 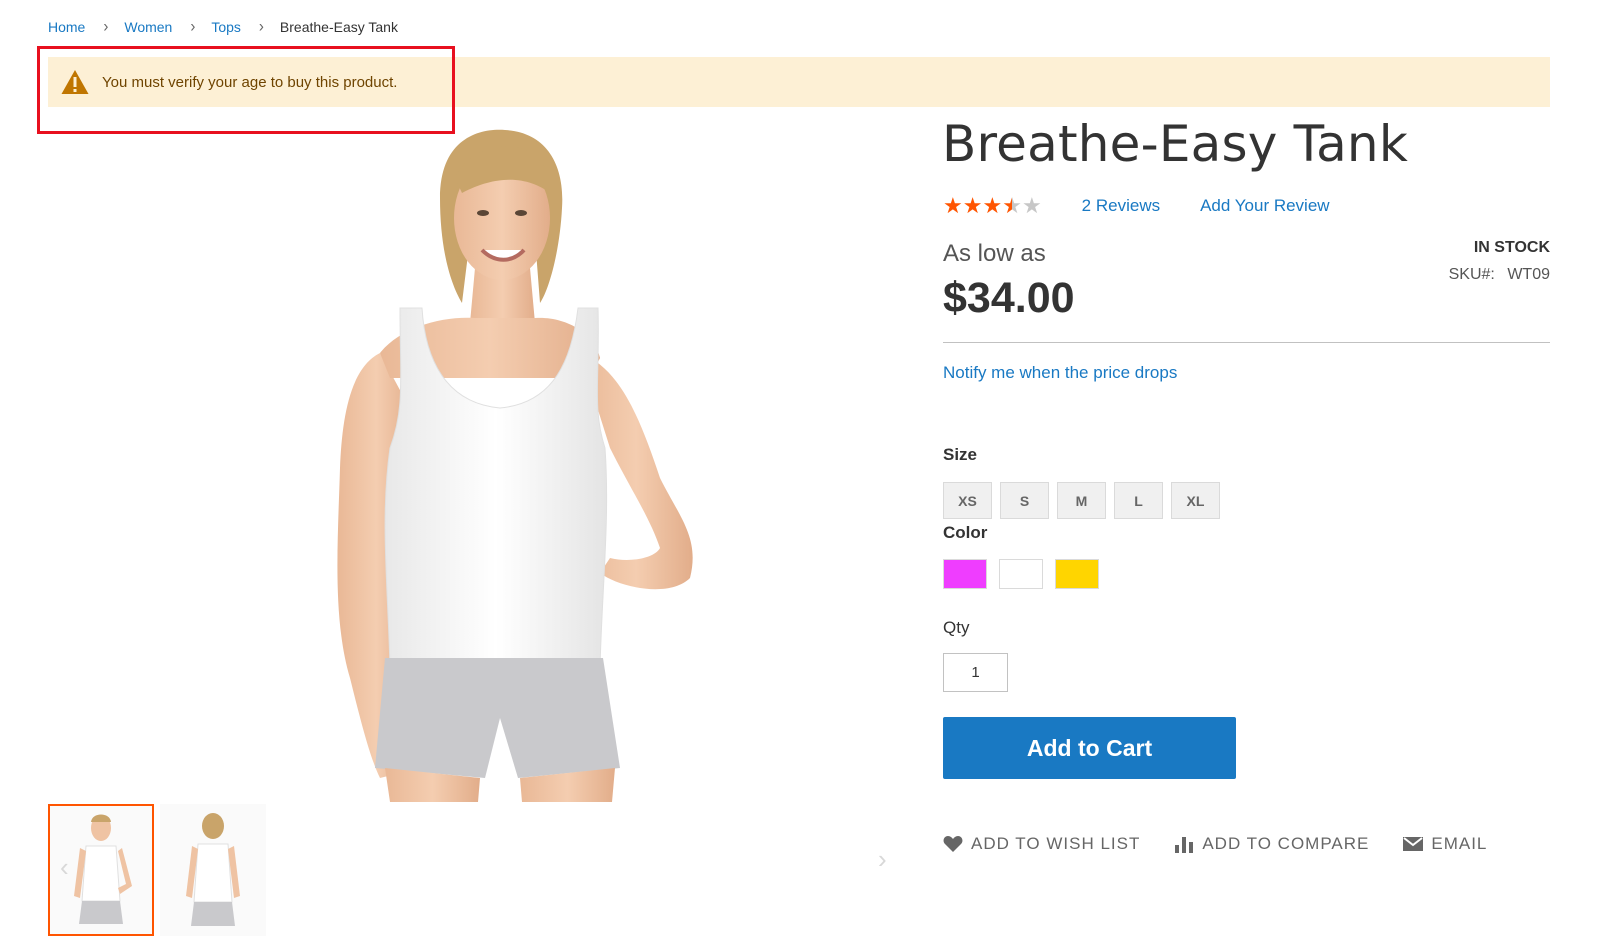 What do you see at coordinates (1012, 205) in the screenshot?
I see `star-half-icon: ★` at bounding box center [1012, 205].